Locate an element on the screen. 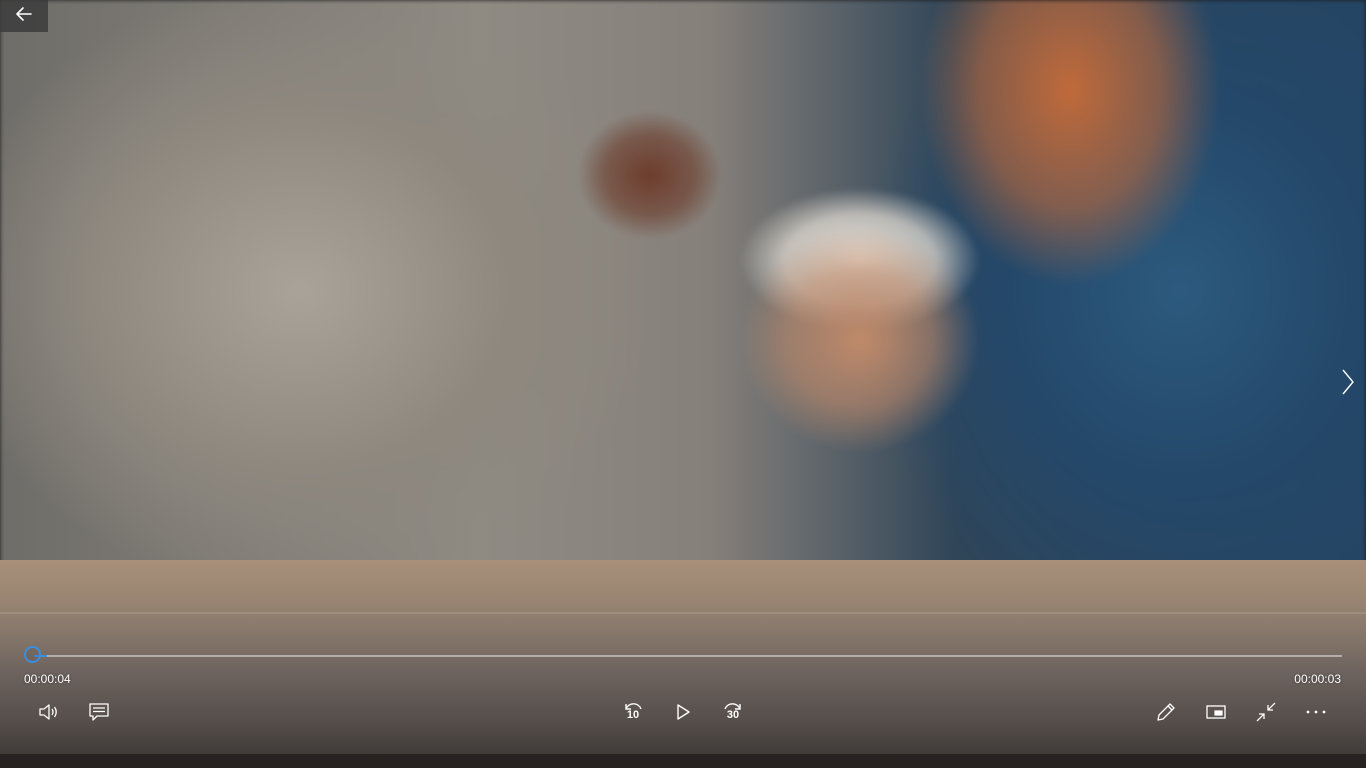 This screenshot has width=1366, height=768. pencil-icon is located at coordinates (1166, 712).